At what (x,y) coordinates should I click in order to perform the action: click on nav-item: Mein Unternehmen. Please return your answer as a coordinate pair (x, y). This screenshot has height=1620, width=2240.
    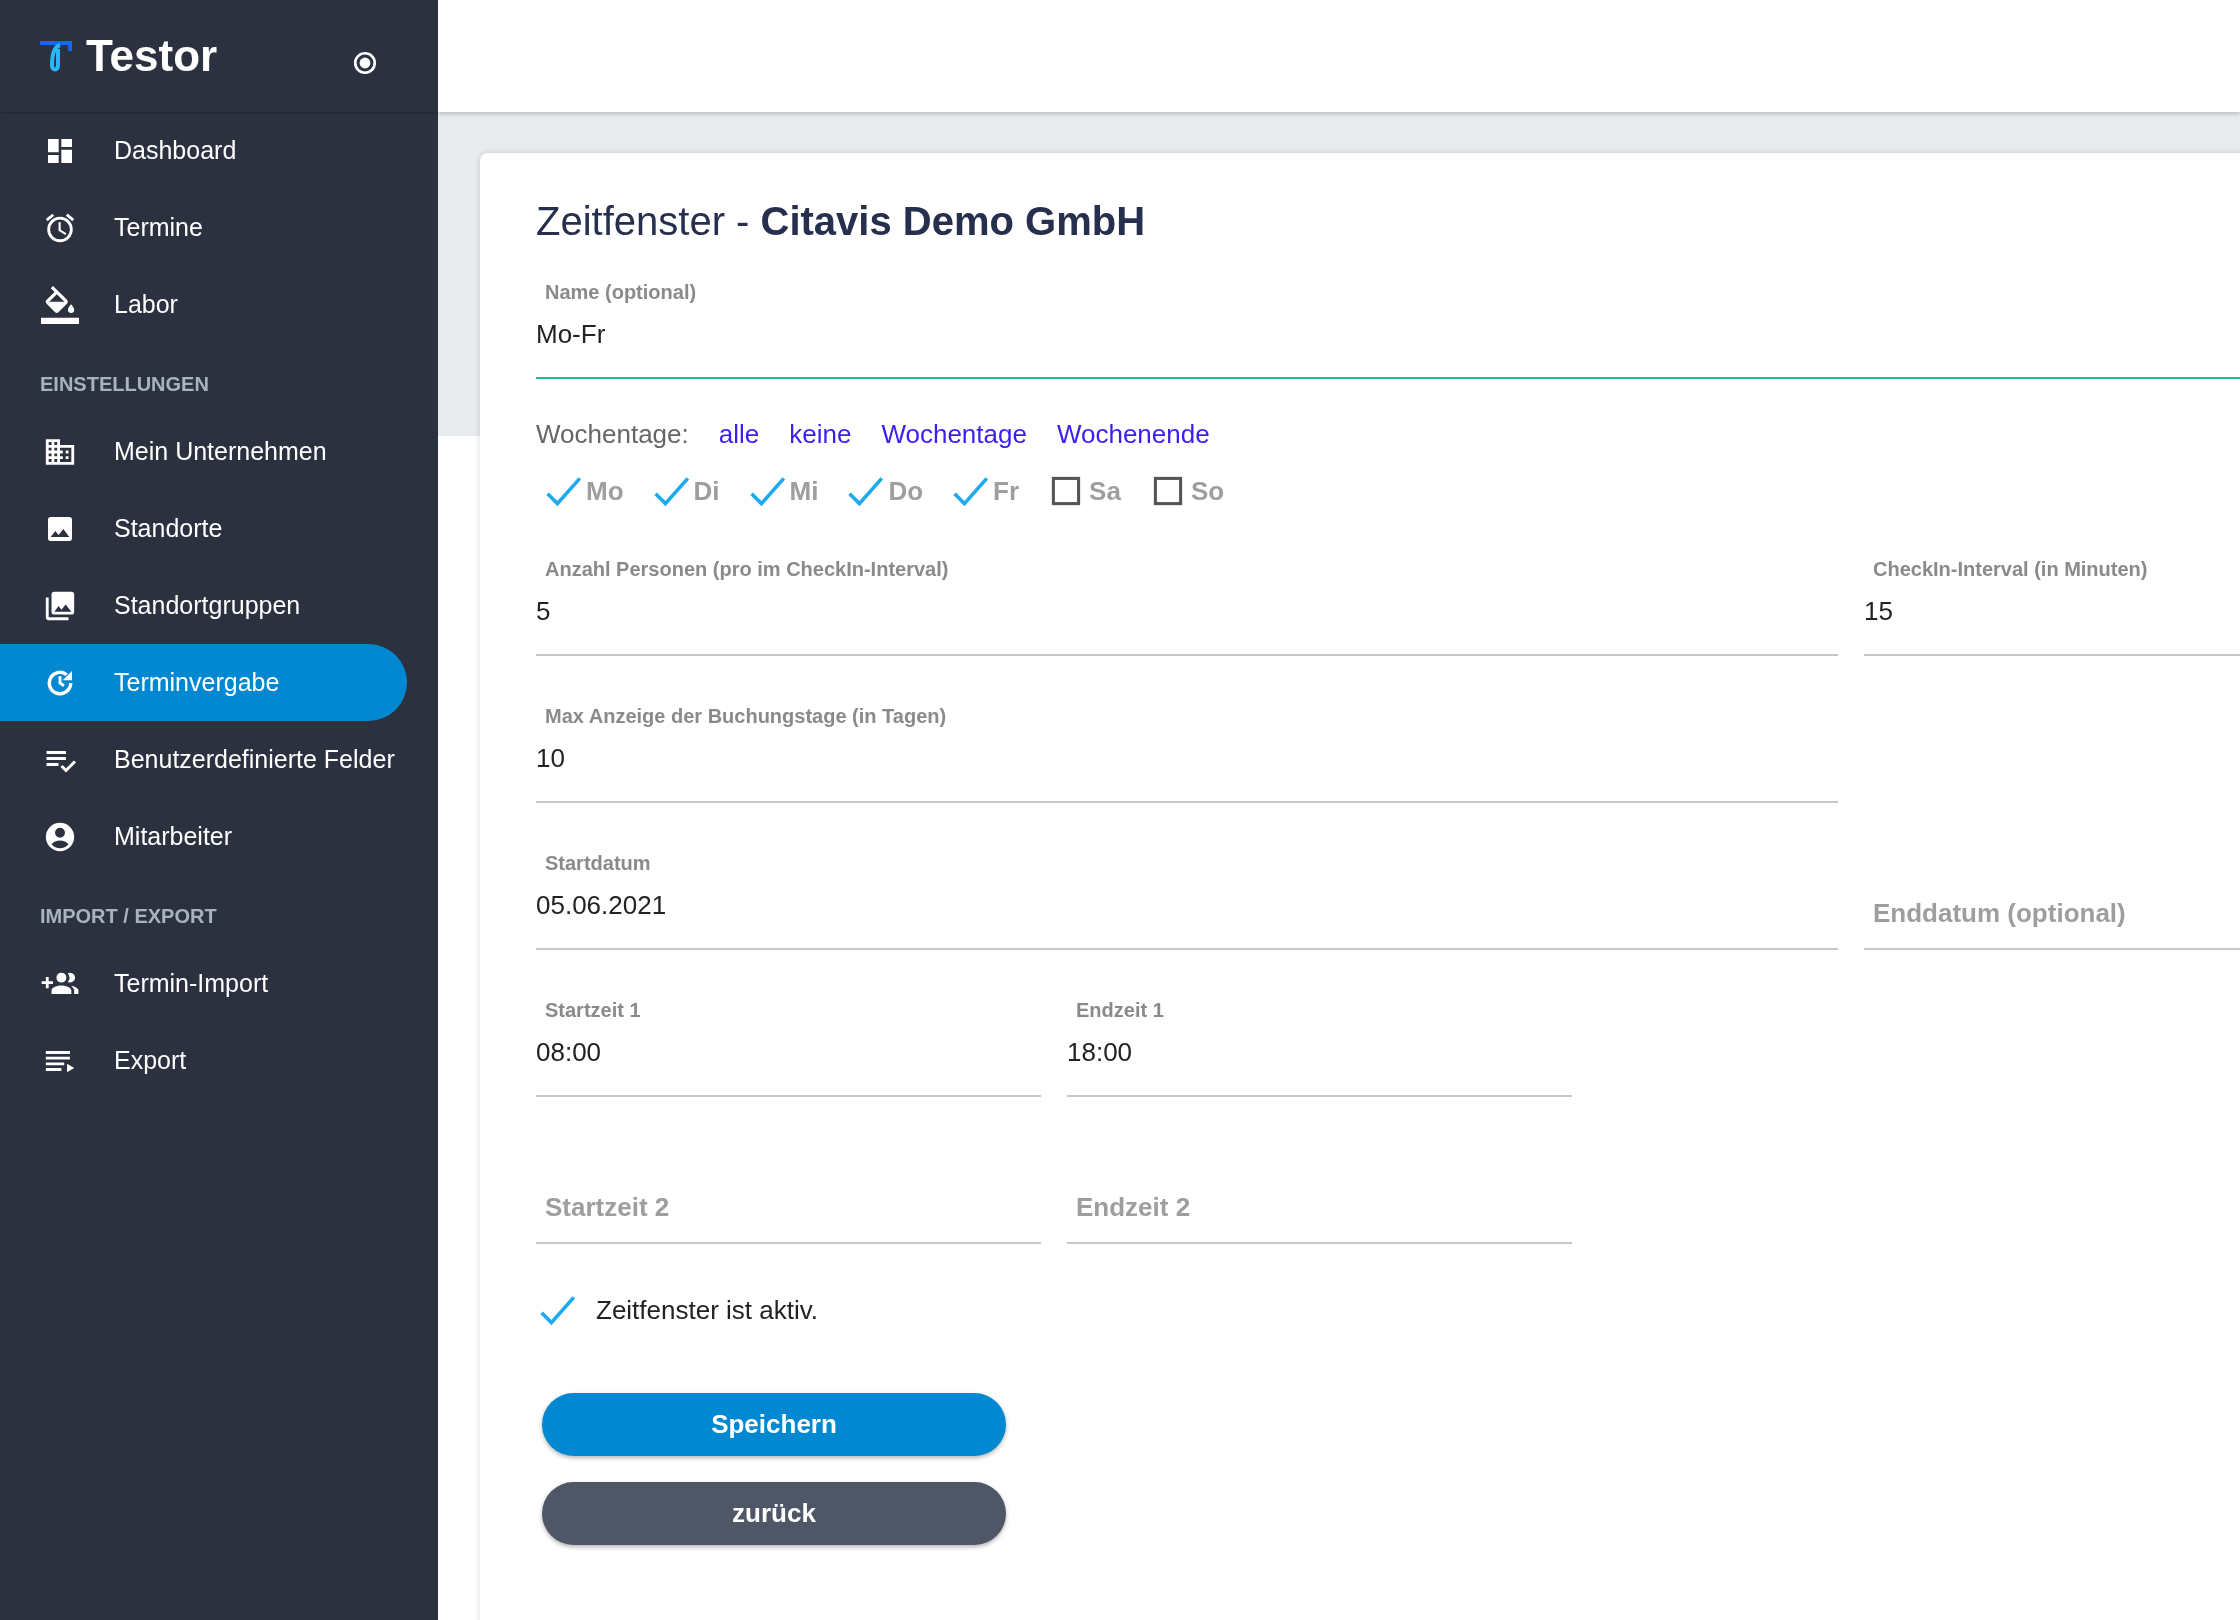
    Looking at the image, I should click on (203, 451).